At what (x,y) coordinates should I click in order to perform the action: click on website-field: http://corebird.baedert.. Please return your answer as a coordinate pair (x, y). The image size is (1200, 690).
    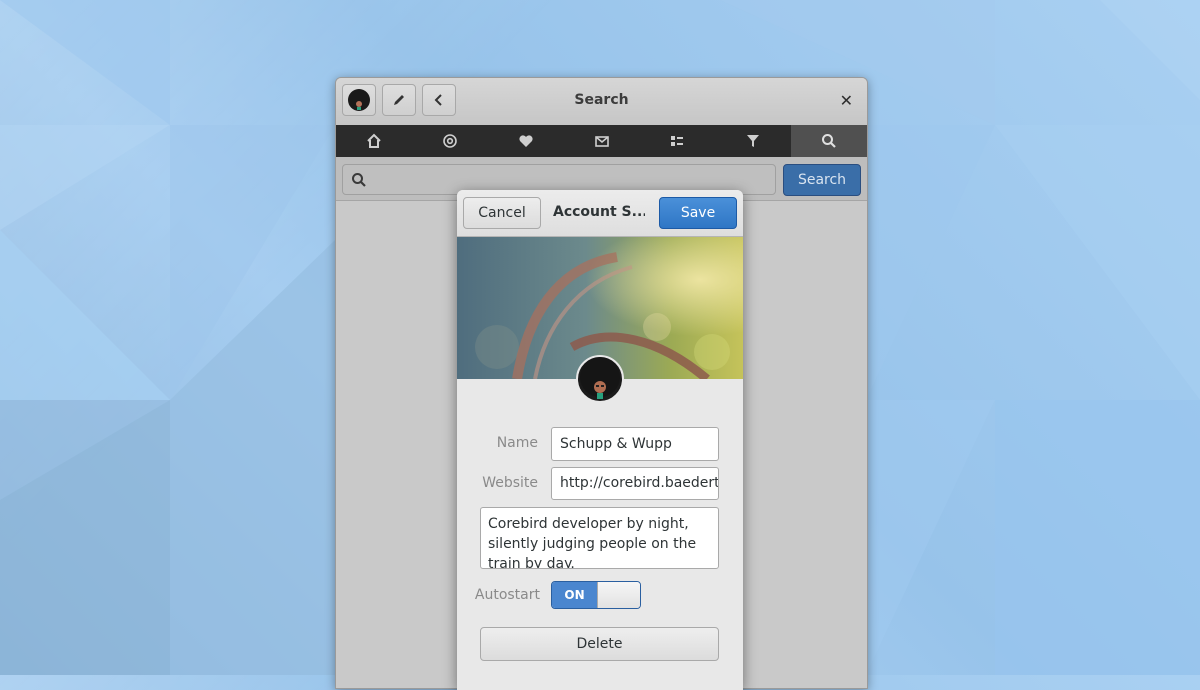
    Looking at the image, I should click on (635, 483).